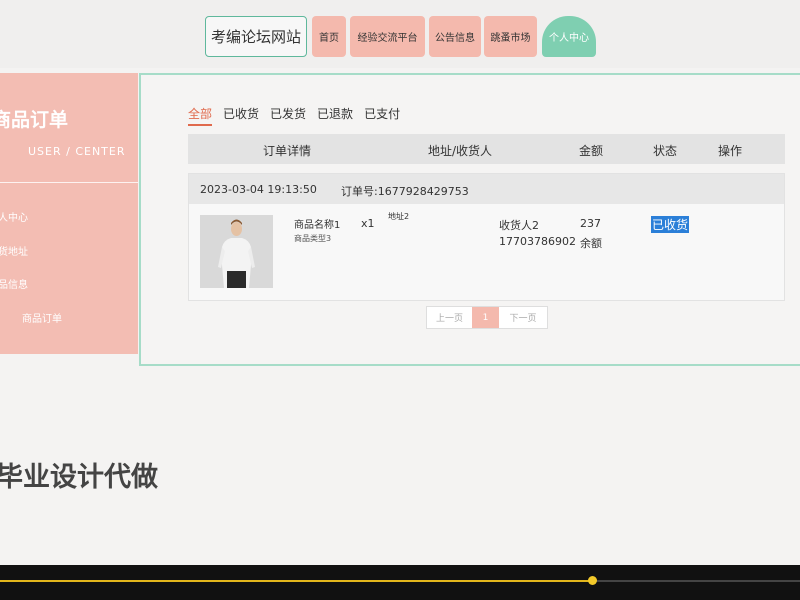 This screenshot has width=800, height=600. Describe the element at coordinates (79, 477) in the screenshot. I see `promo-text: 毕业设计代做` at that location.